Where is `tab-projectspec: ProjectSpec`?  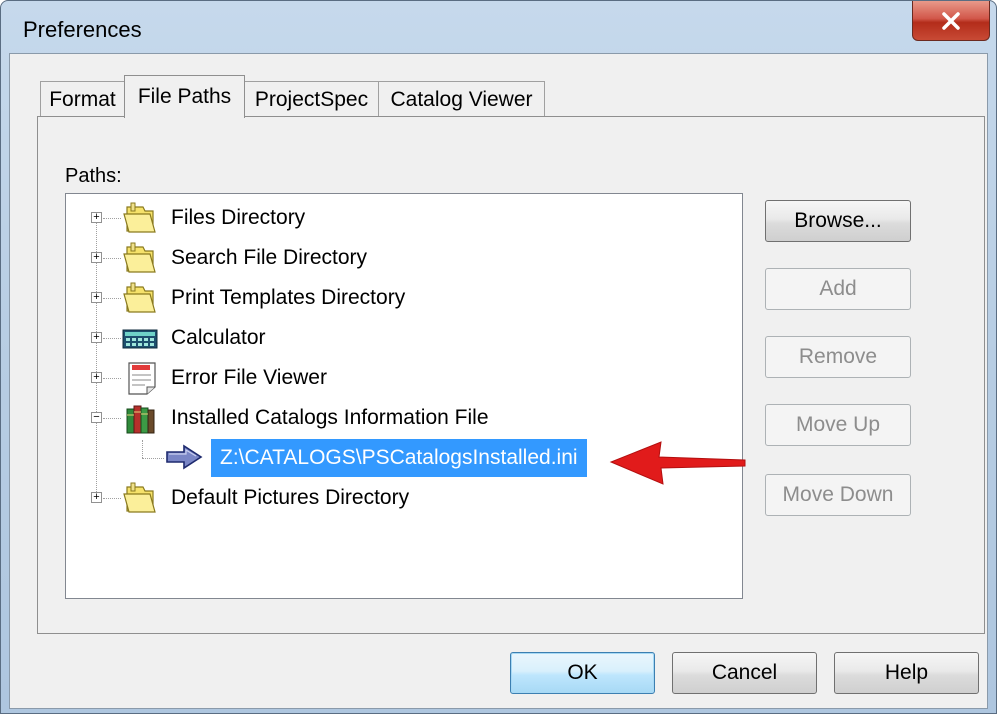
tab-projectspec: ProjectSpec is located at coordinates (311, 99).